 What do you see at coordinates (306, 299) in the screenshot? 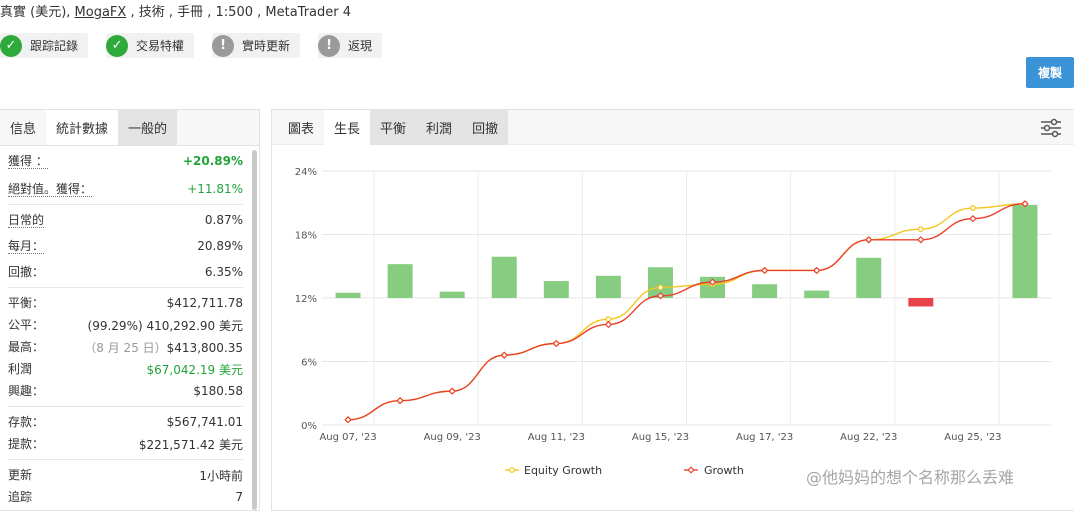
I see `y-tick-label: 12%` at bounding box center [306, 299].